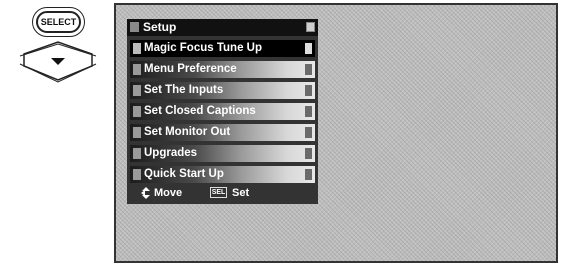 Image resolution: width=562 pixels, height=268 pixels. What do you see at coordinates (145, 193) in the screenshot?
I see `move-arrows-icon` at bounding box center [145, 193].